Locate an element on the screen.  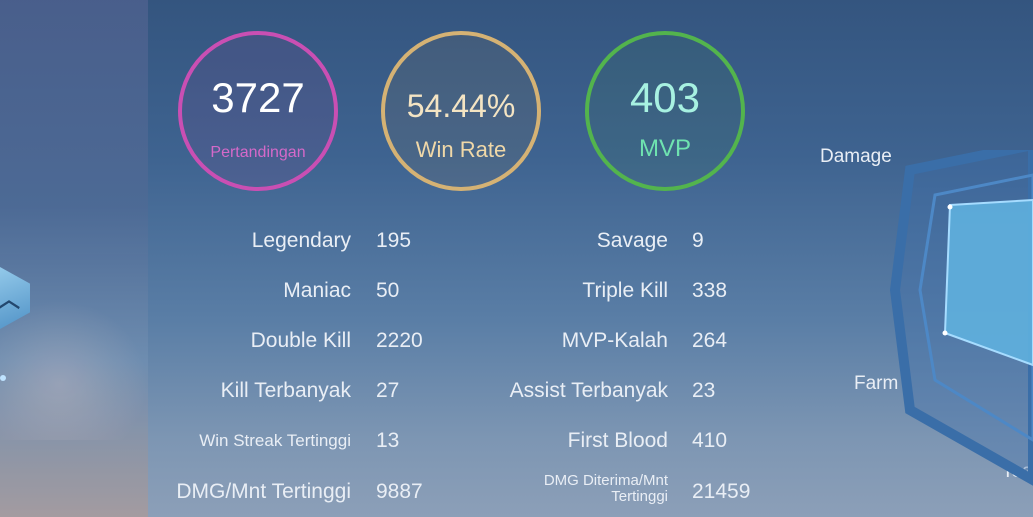
radar-chart is located at coordinates (961, 318).